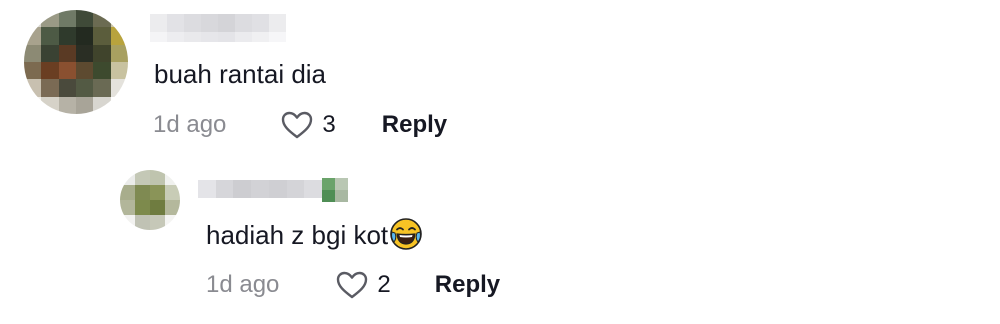  What do you see at coordinates (260, 189) in the screenshot?
I see `reply-username-blurred` at bounding box center [260, 189].